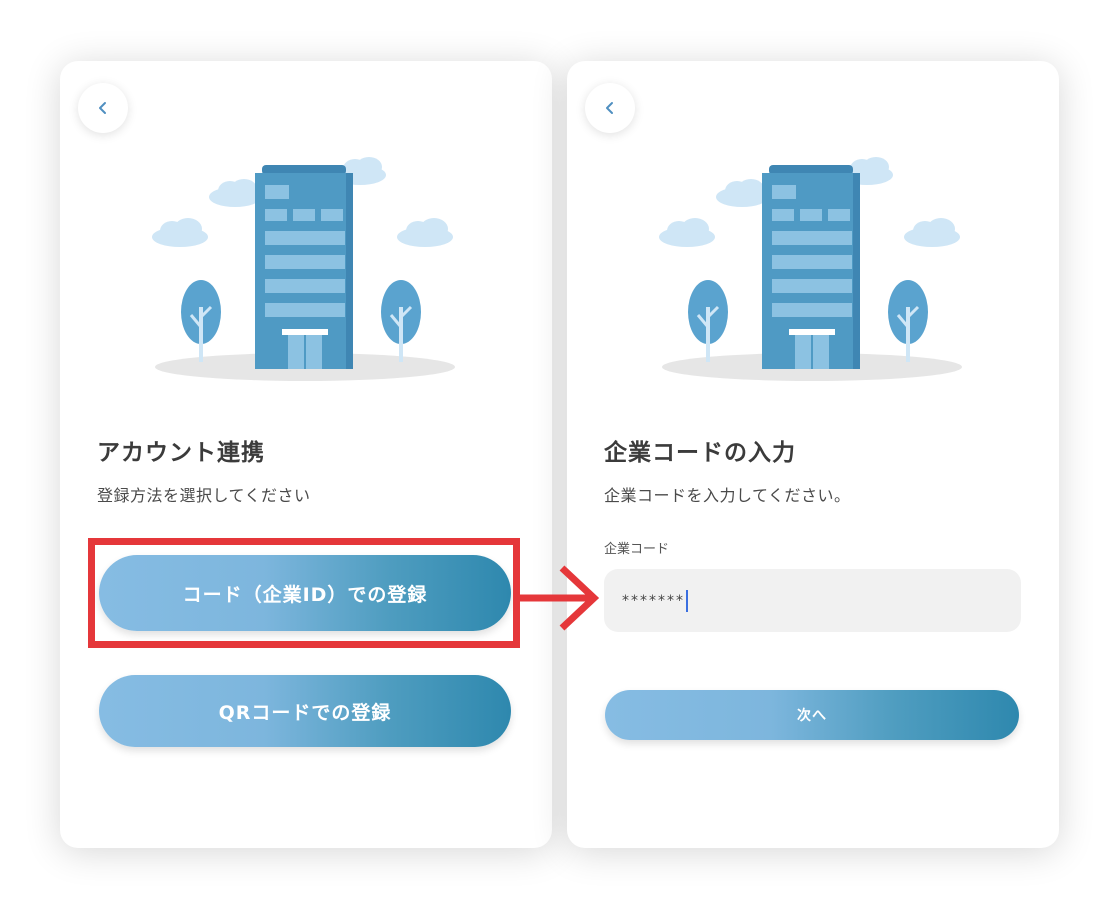  What do you see at coordinates (812, 600) in the screenshot?
I see `company-code-input: *******` at bounding box center [812, 600].